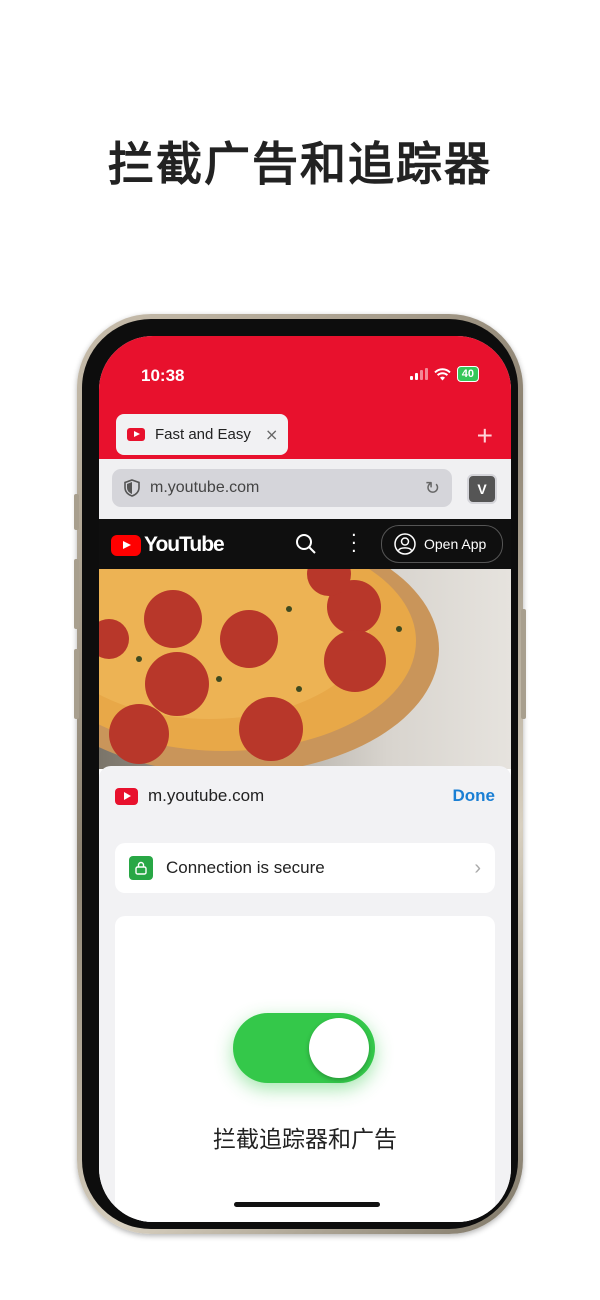 This screenshot has height=1300, width=600. Describe the element at coordinates (339, 1048) in the screenshot. I see `toggle-knob` at that location.